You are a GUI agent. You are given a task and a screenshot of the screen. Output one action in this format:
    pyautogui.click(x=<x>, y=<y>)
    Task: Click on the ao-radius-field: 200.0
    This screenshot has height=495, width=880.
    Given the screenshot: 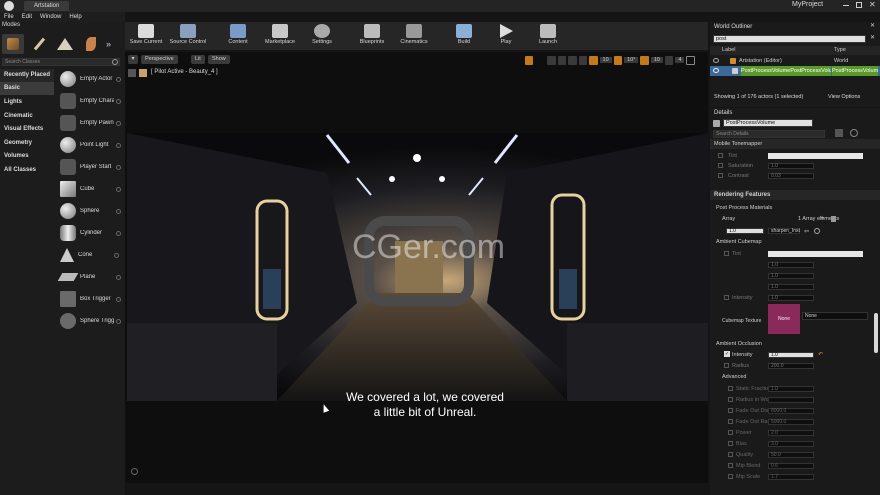 What is the action you would take?
    pyautogui.click(x=791, y=366)
    